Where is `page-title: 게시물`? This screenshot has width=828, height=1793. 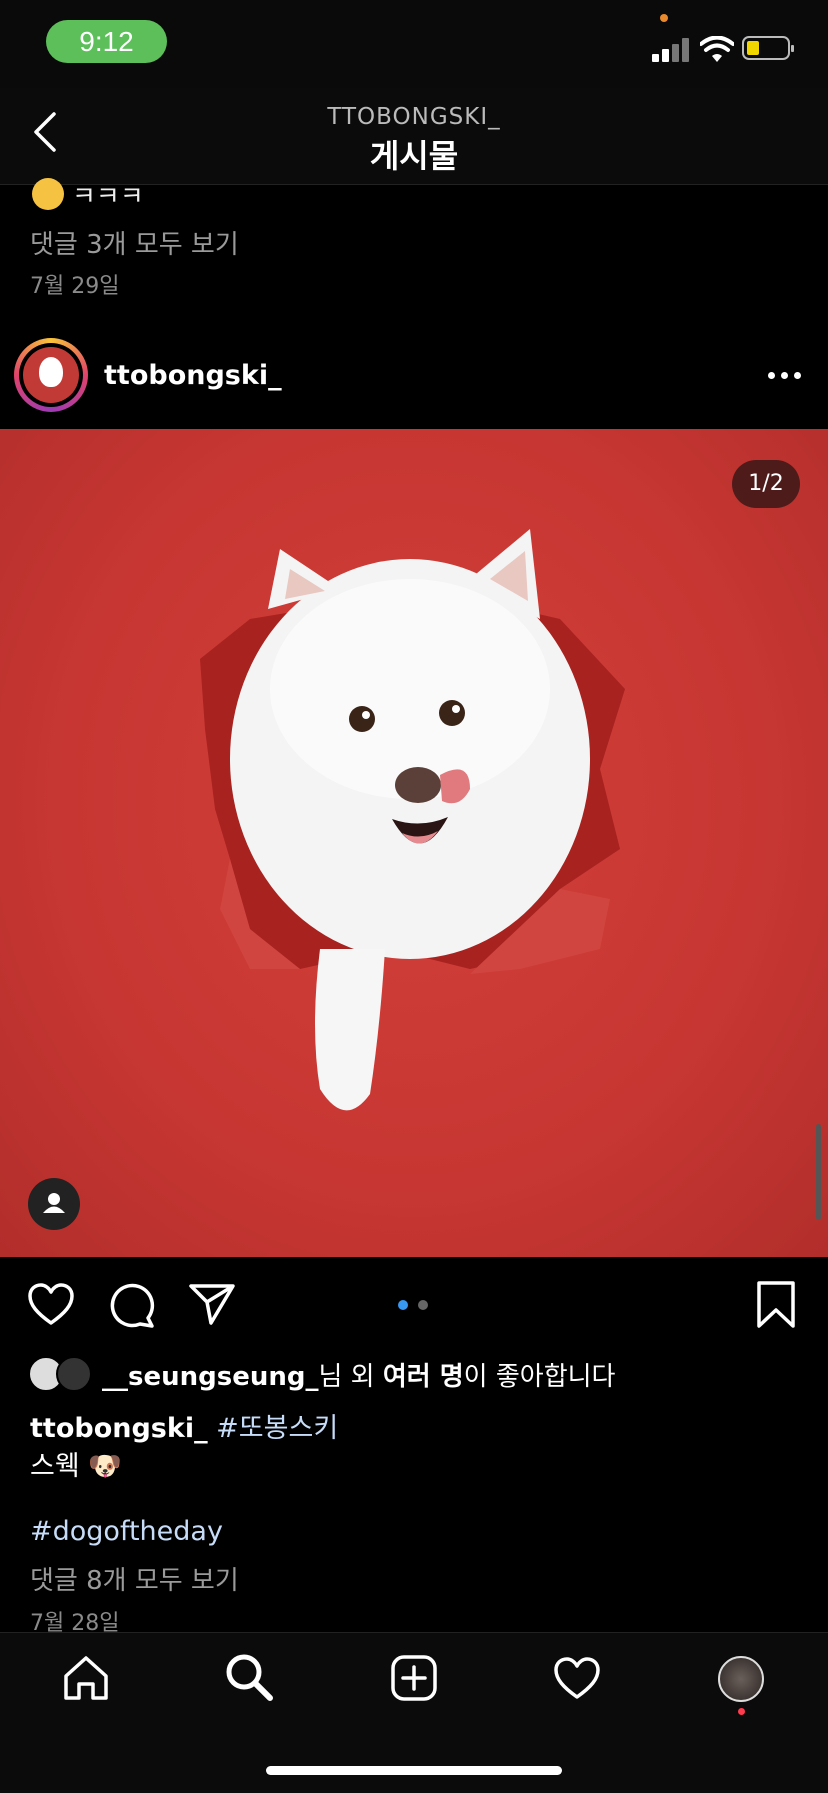 page-title: 게시물 is located at coordinates (414, 156).